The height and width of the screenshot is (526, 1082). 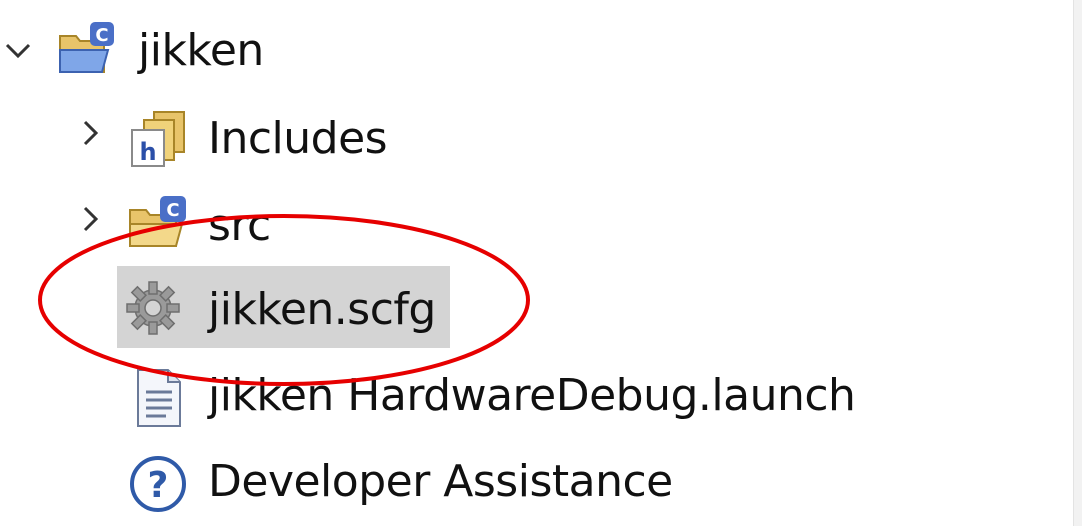 I want to click on scrollbar-track, so click(x=1077, y=263).